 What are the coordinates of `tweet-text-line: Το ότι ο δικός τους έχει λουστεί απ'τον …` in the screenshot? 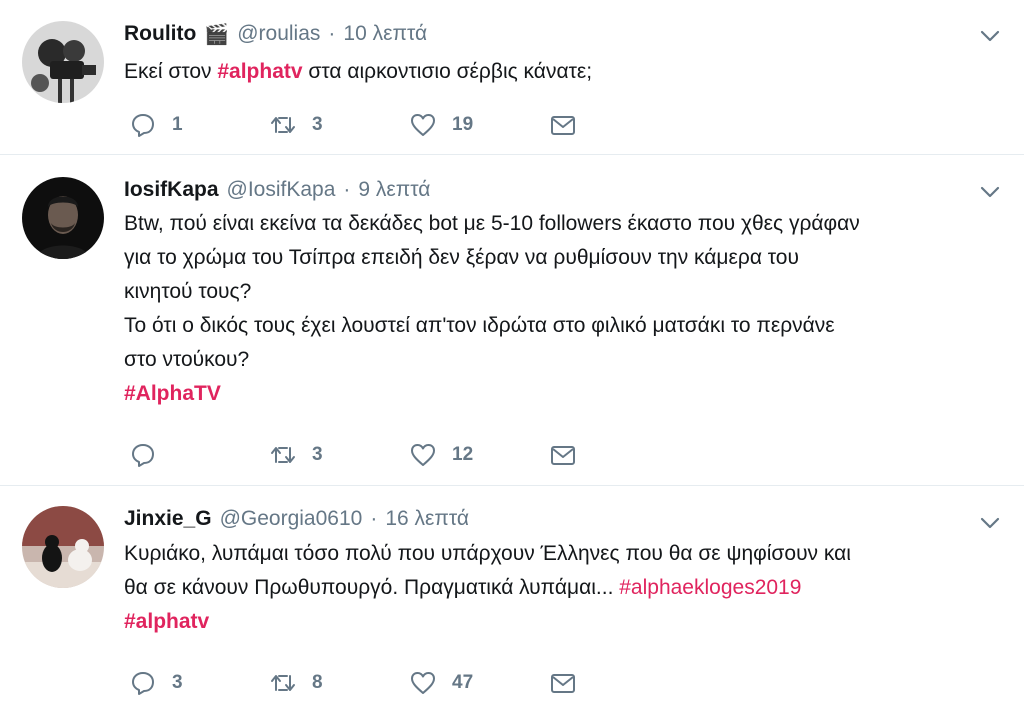 It's located at (479, 325).